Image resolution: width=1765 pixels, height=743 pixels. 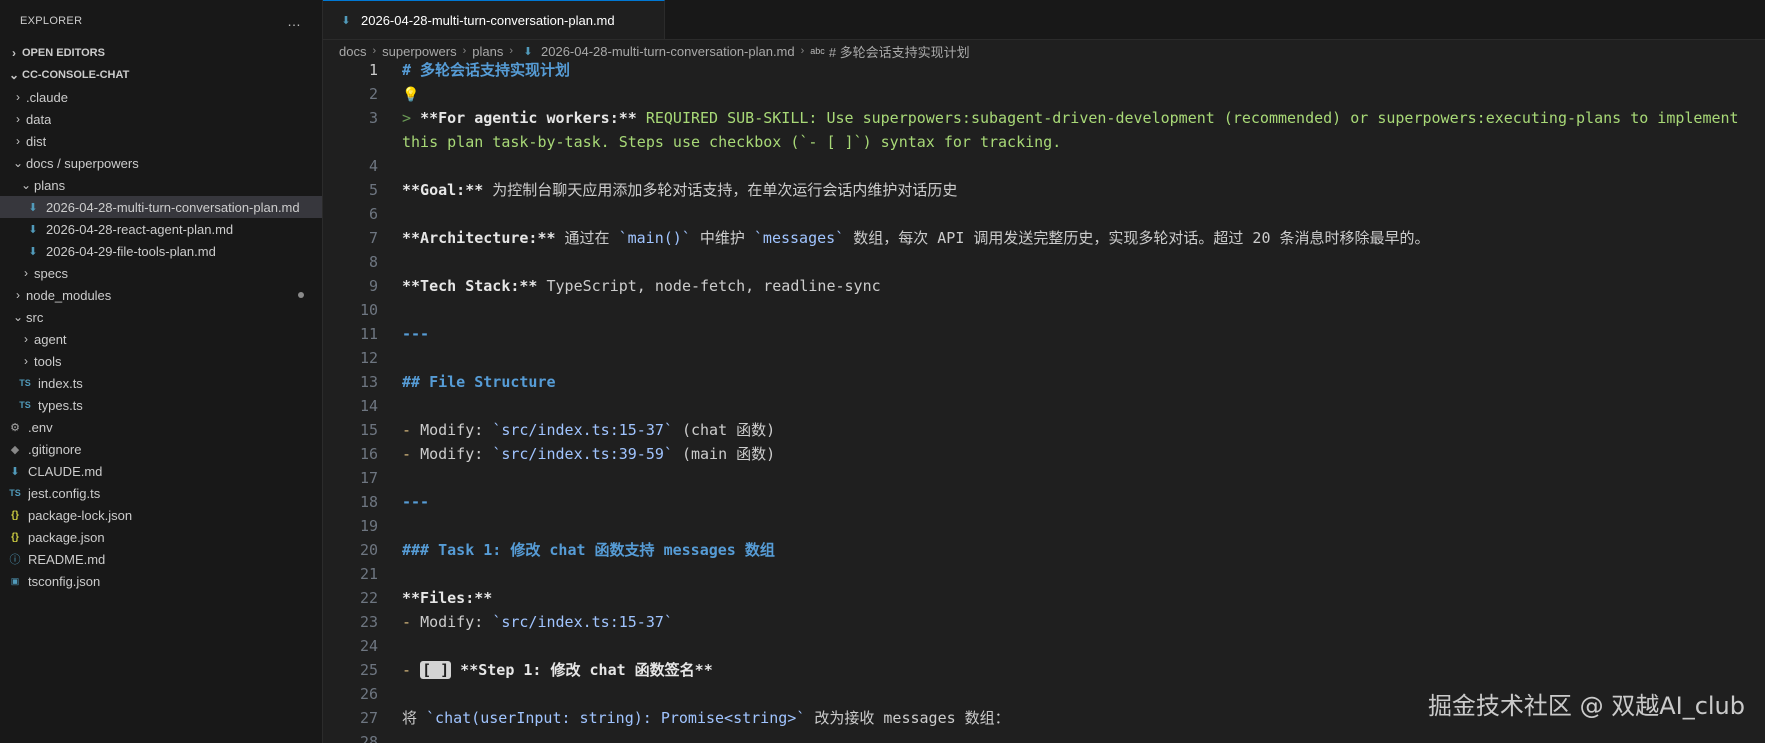 What do you see at coordinates (1044, 358) in the screenshot?
I see `code-line: 12` at bounding box center [1044, 358].